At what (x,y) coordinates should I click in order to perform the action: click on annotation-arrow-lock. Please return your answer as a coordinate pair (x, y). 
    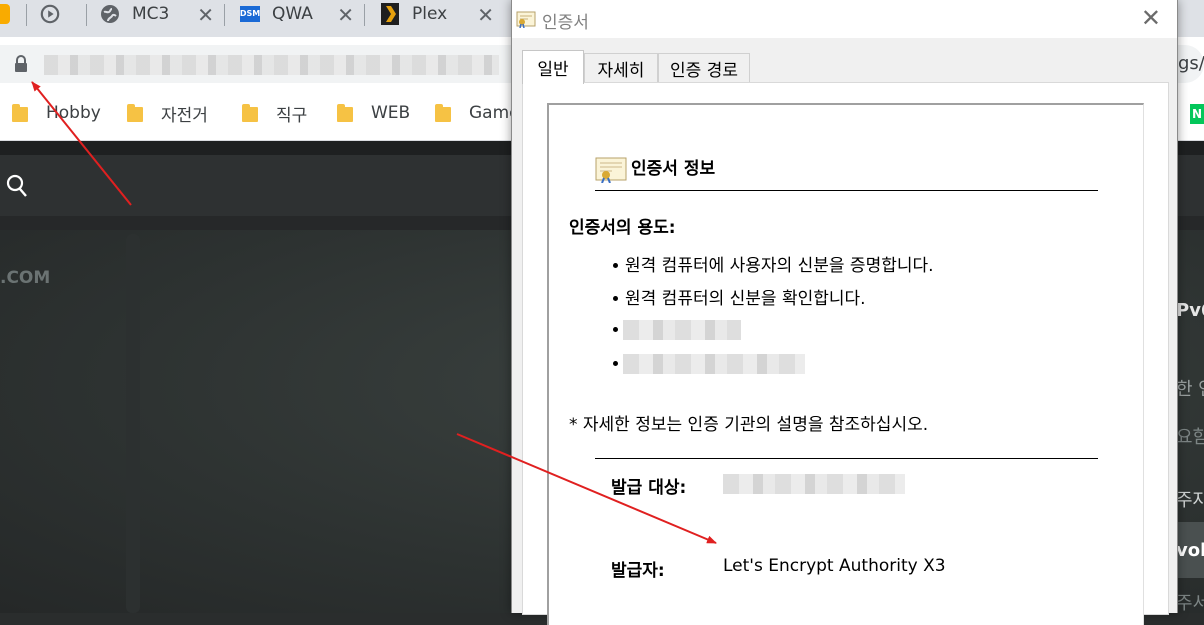
    Looking at the image, I should click on (81, 143).